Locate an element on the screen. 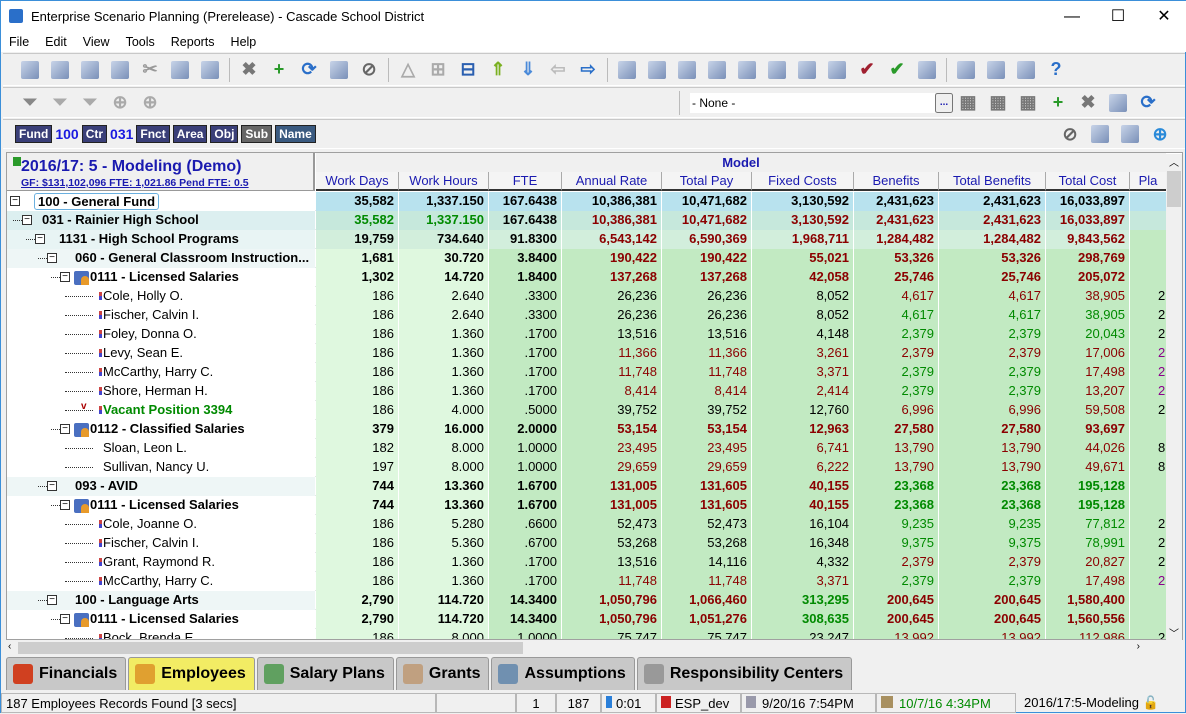  value-cell-pla: 2 is located at coordinates (1148, 634).